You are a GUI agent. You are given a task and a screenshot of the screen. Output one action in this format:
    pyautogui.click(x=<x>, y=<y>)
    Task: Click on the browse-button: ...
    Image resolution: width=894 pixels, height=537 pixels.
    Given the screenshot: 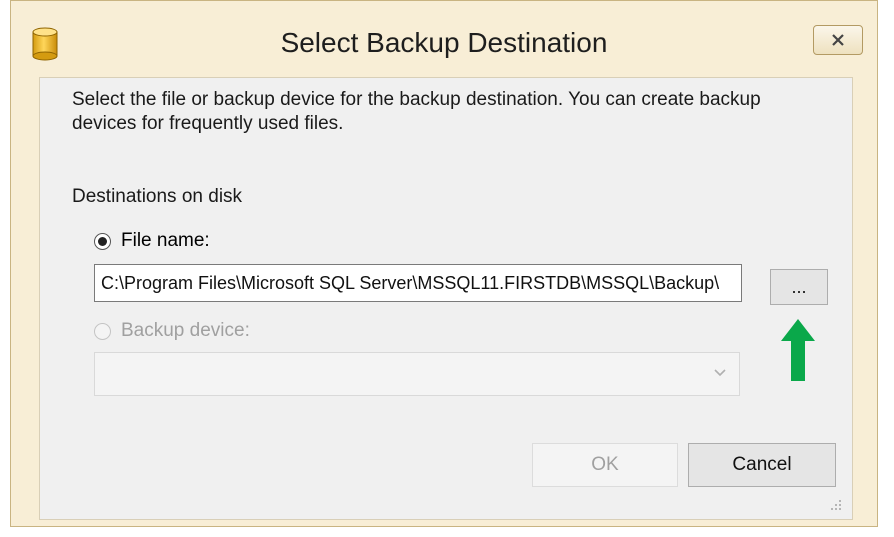 What is the action you would take?
    pyautogui.click(x=799, y=287)
    